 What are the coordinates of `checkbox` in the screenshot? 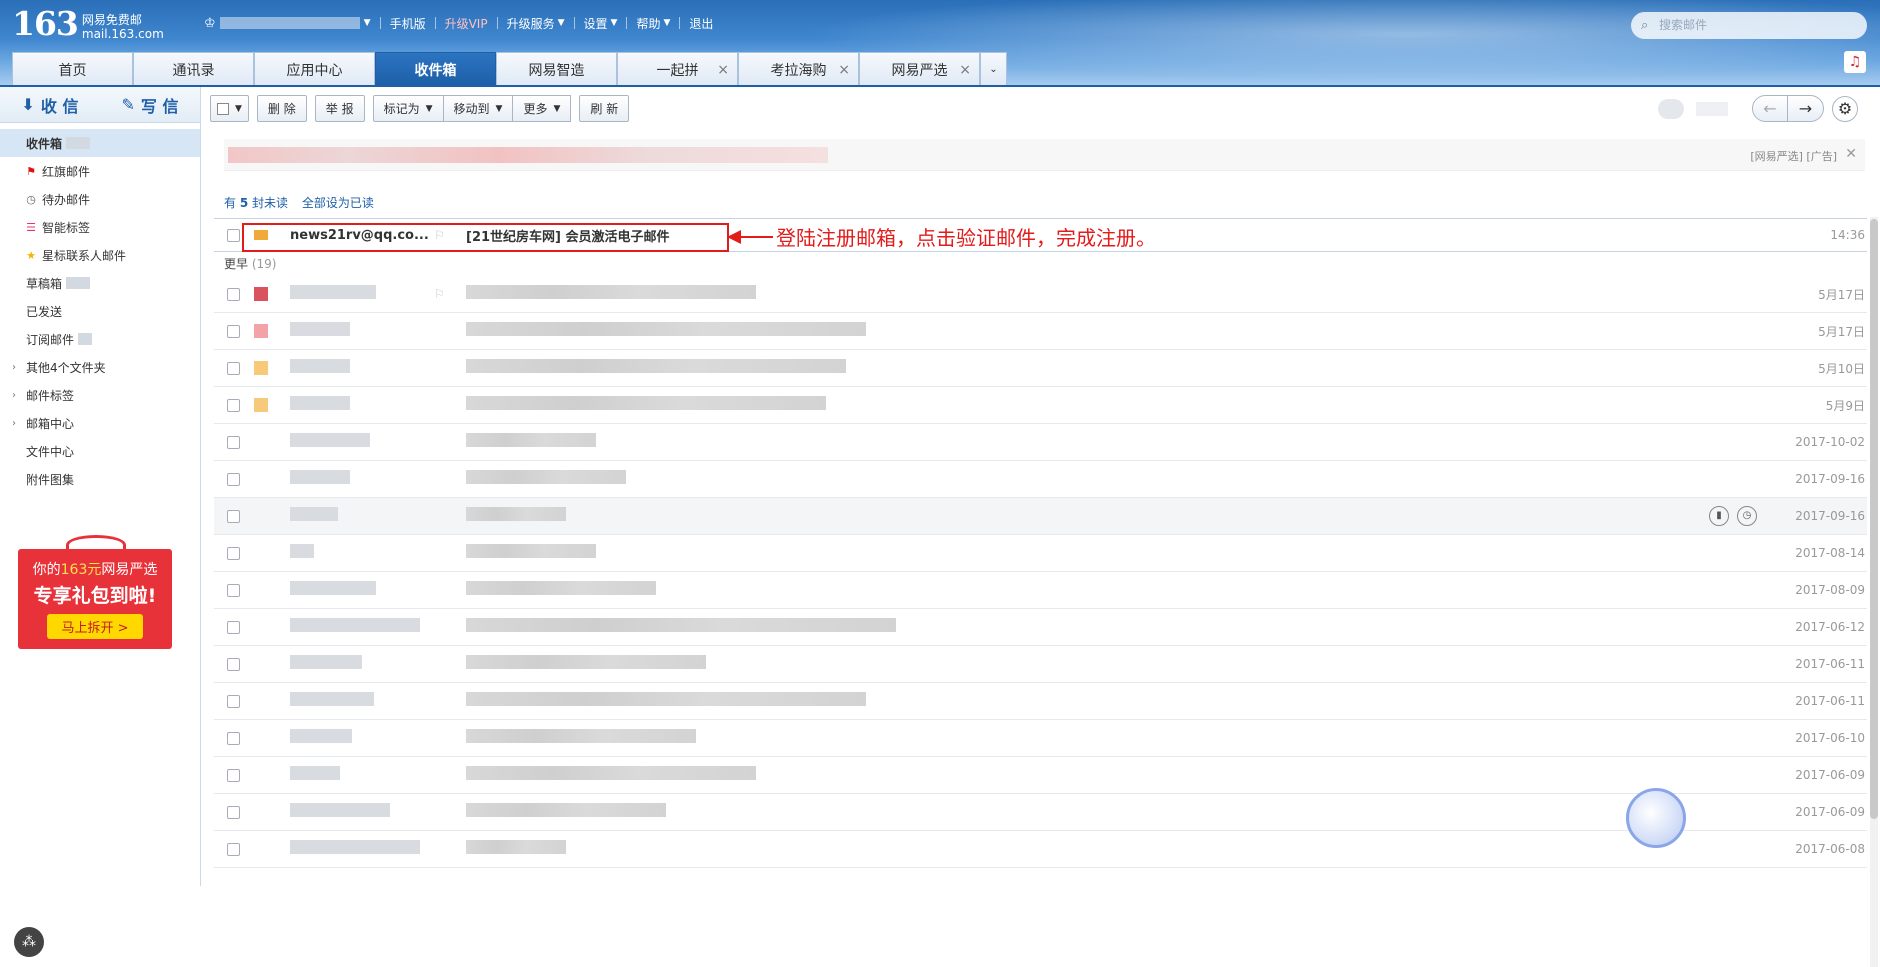 It's located at (223, 108).